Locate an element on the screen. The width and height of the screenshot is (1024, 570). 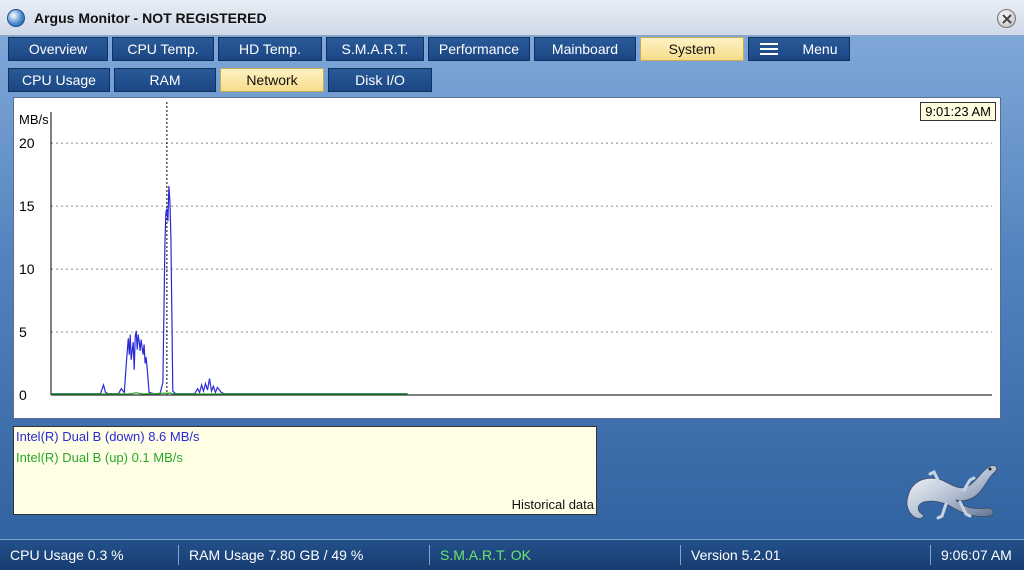
status-cpu-usage: CPU Usage 0.3 % is located at coordinates (67, 555).